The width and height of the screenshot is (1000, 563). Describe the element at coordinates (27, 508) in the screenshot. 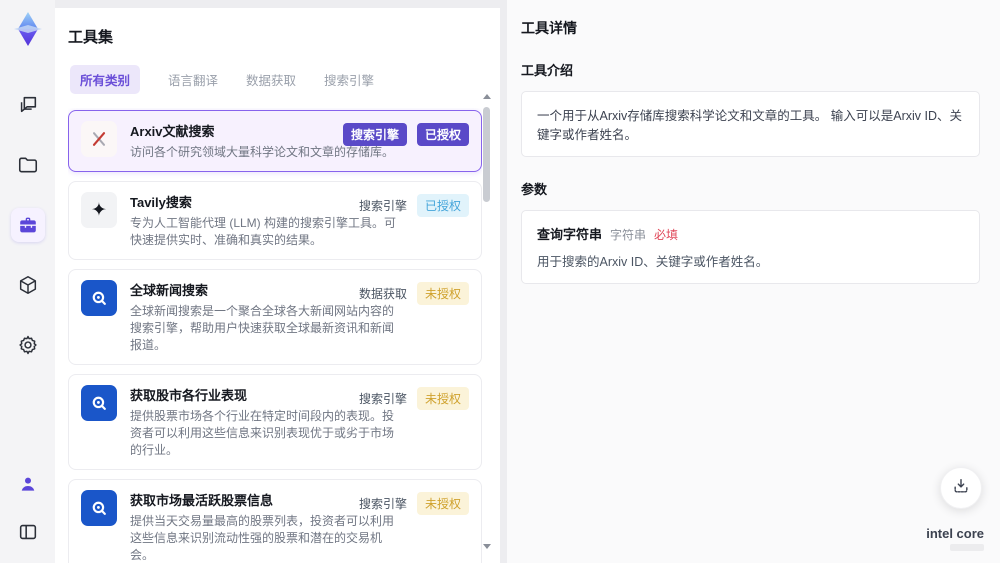

I see `sidebar-bottom` at that location.